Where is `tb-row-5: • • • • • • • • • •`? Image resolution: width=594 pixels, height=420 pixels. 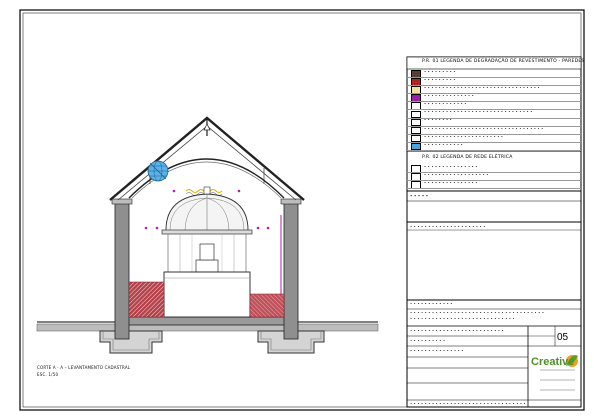
tb-row-5: • • • • • • • • • • is located at coordinates (428, 341).